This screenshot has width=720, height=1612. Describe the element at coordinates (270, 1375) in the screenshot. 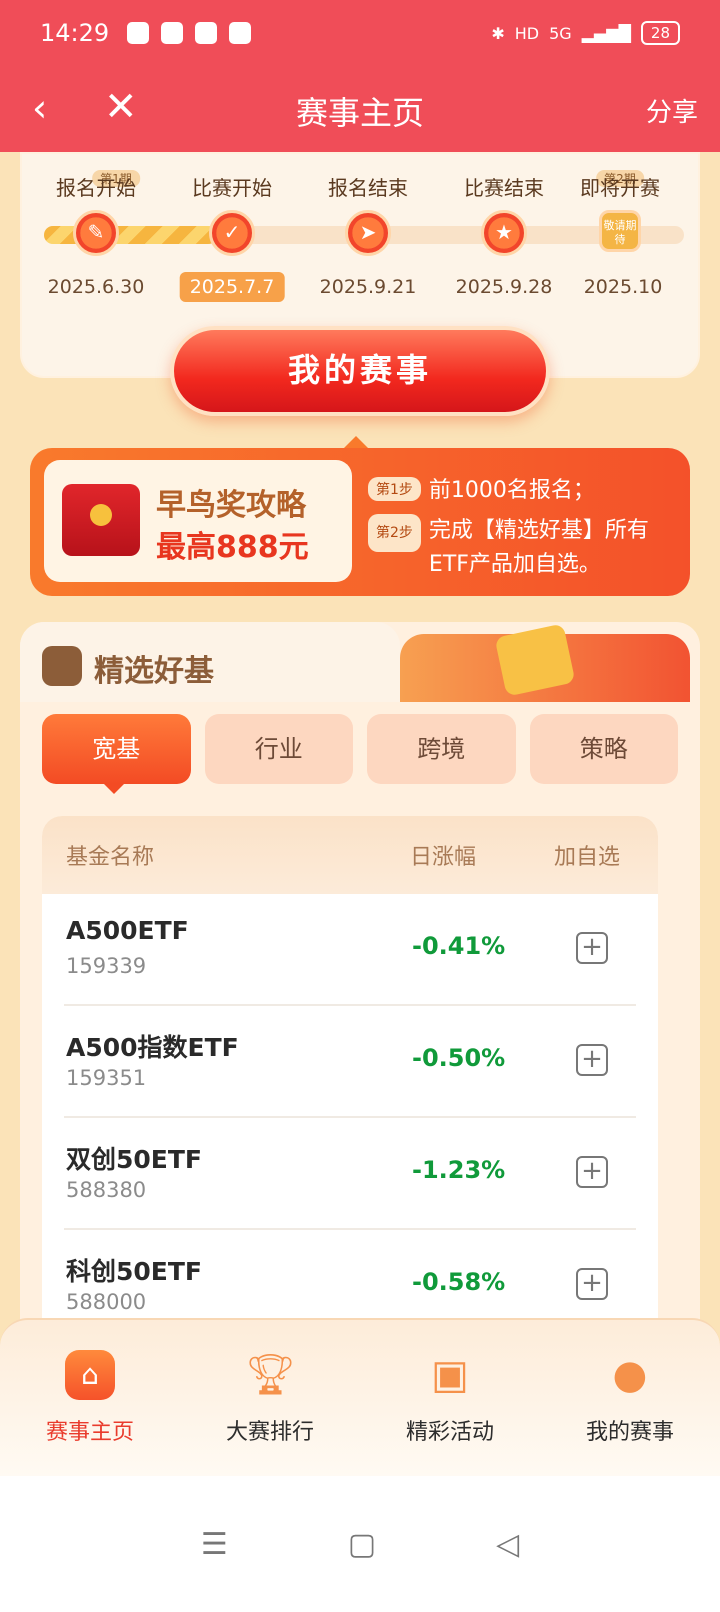

I see `trophy-icon: 🏆︎` at that location.